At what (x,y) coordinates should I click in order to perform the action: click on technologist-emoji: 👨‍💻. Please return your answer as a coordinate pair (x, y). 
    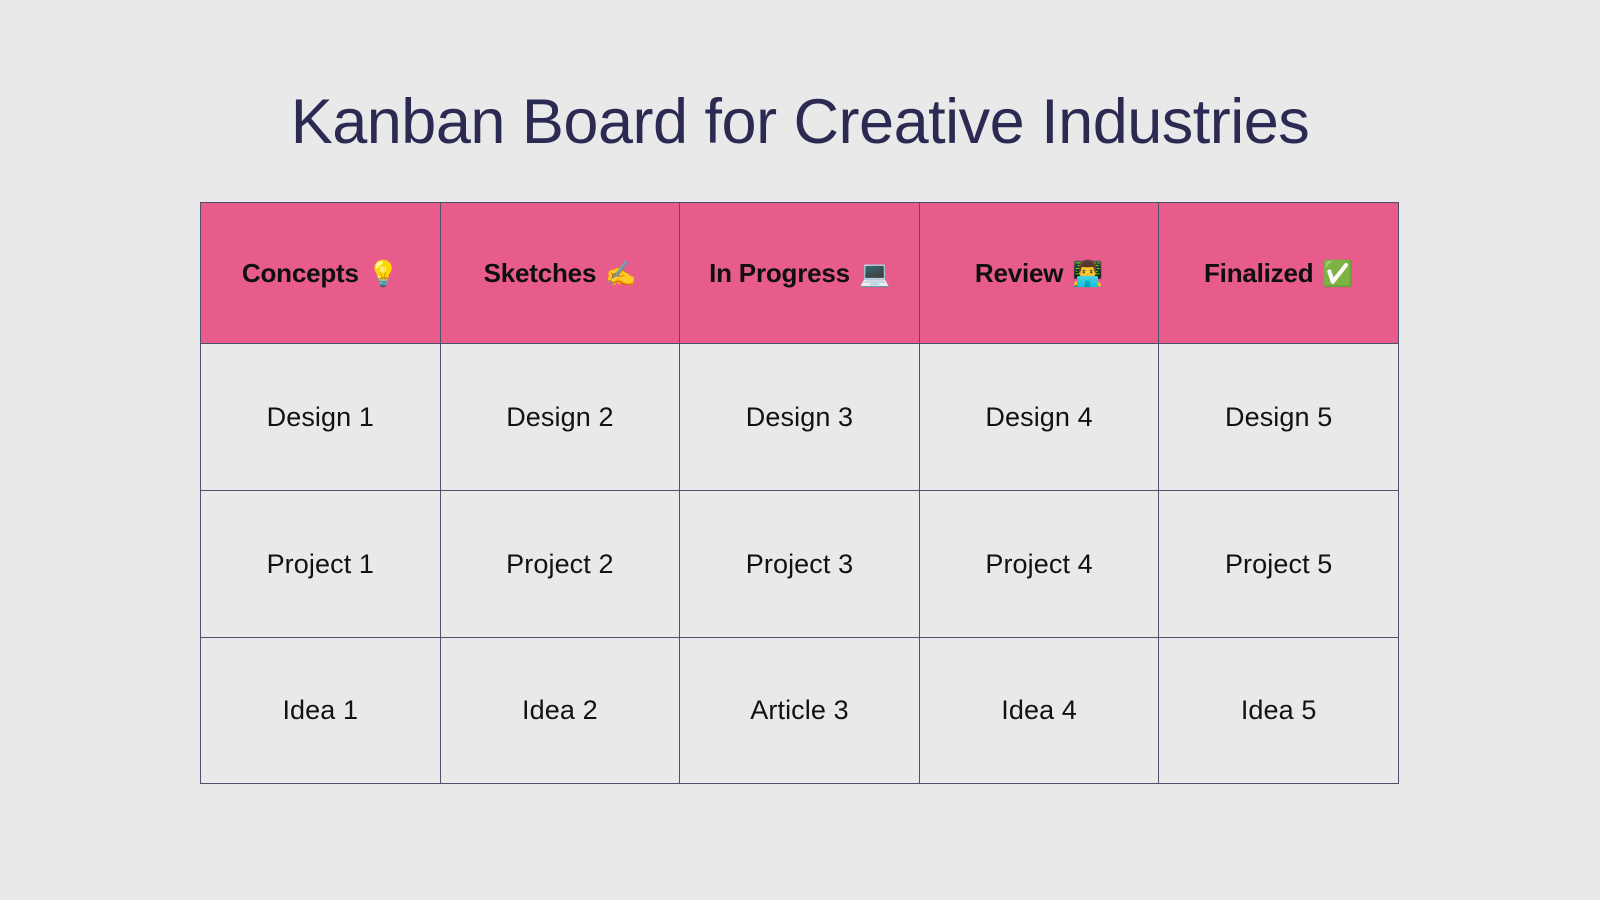
    Looking at the image, I should click on (1088, 273).